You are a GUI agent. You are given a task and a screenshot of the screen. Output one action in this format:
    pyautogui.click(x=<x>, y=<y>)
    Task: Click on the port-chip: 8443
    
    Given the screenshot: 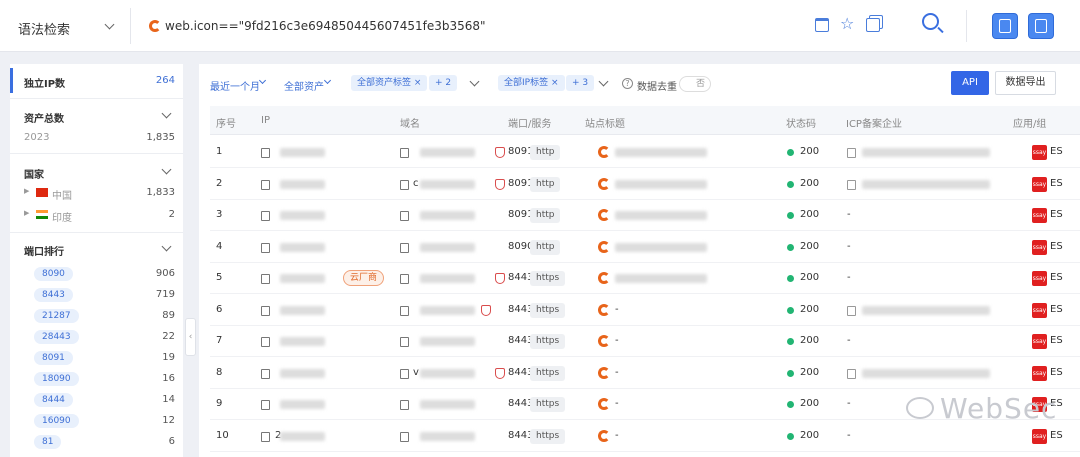 What is the action you would take?
    pyautogui.click(x=53, y=295)
    